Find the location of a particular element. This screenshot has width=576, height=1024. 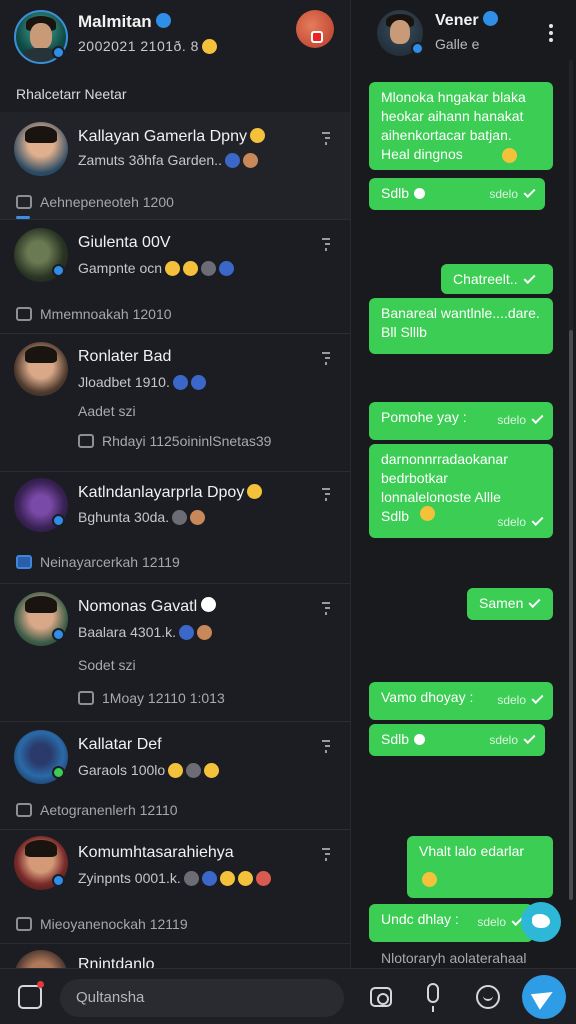

online-icon is located at coordinates (58, 772).